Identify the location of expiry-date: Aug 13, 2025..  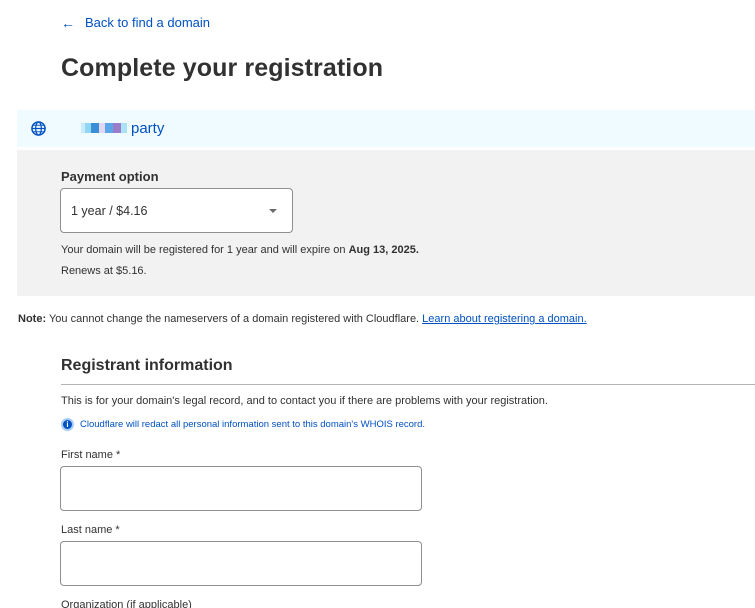
(383, 250).